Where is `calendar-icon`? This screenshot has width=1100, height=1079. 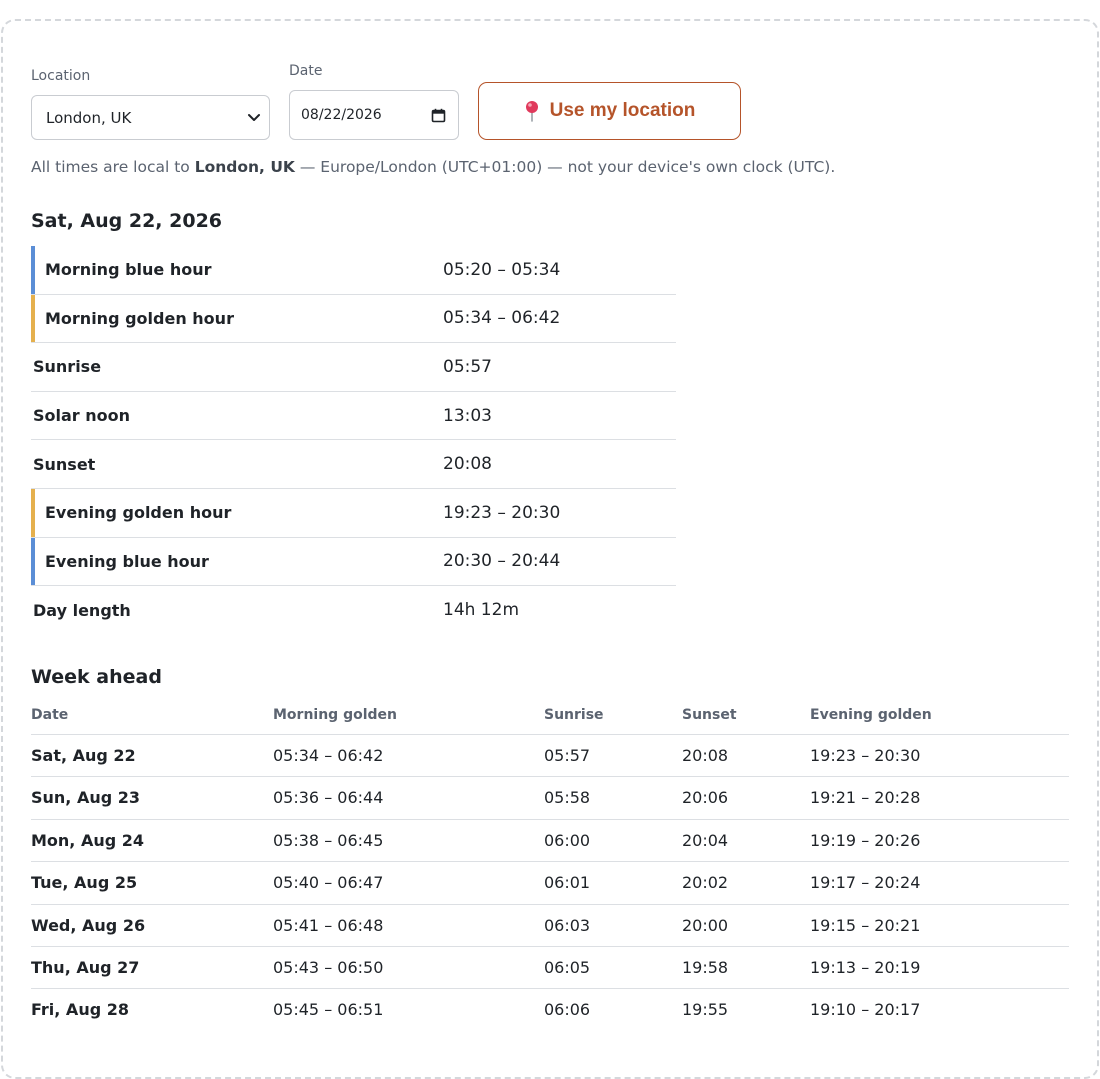
calendar-icon is located at coordinates (438, 115).